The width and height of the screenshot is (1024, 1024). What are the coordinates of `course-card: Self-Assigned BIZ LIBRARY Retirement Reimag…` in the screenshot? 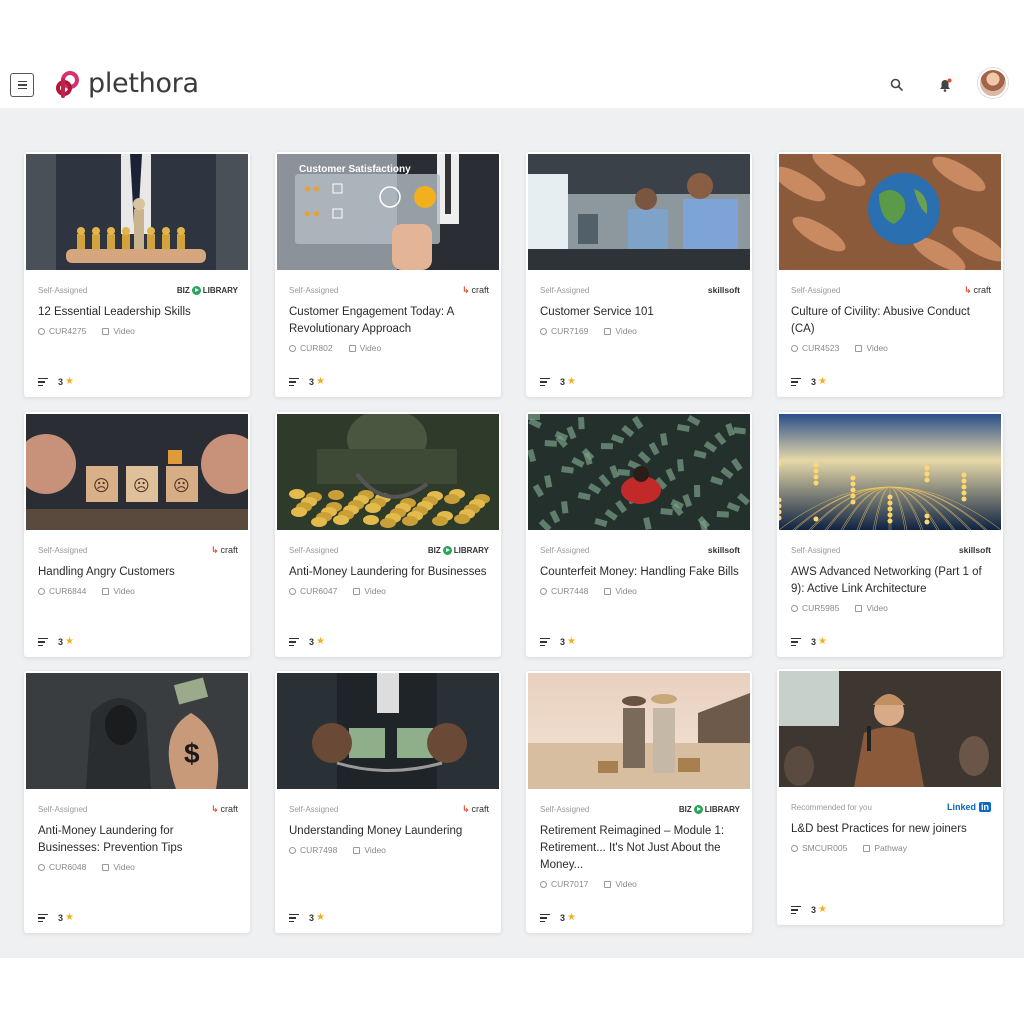 It's located at (639, 802).